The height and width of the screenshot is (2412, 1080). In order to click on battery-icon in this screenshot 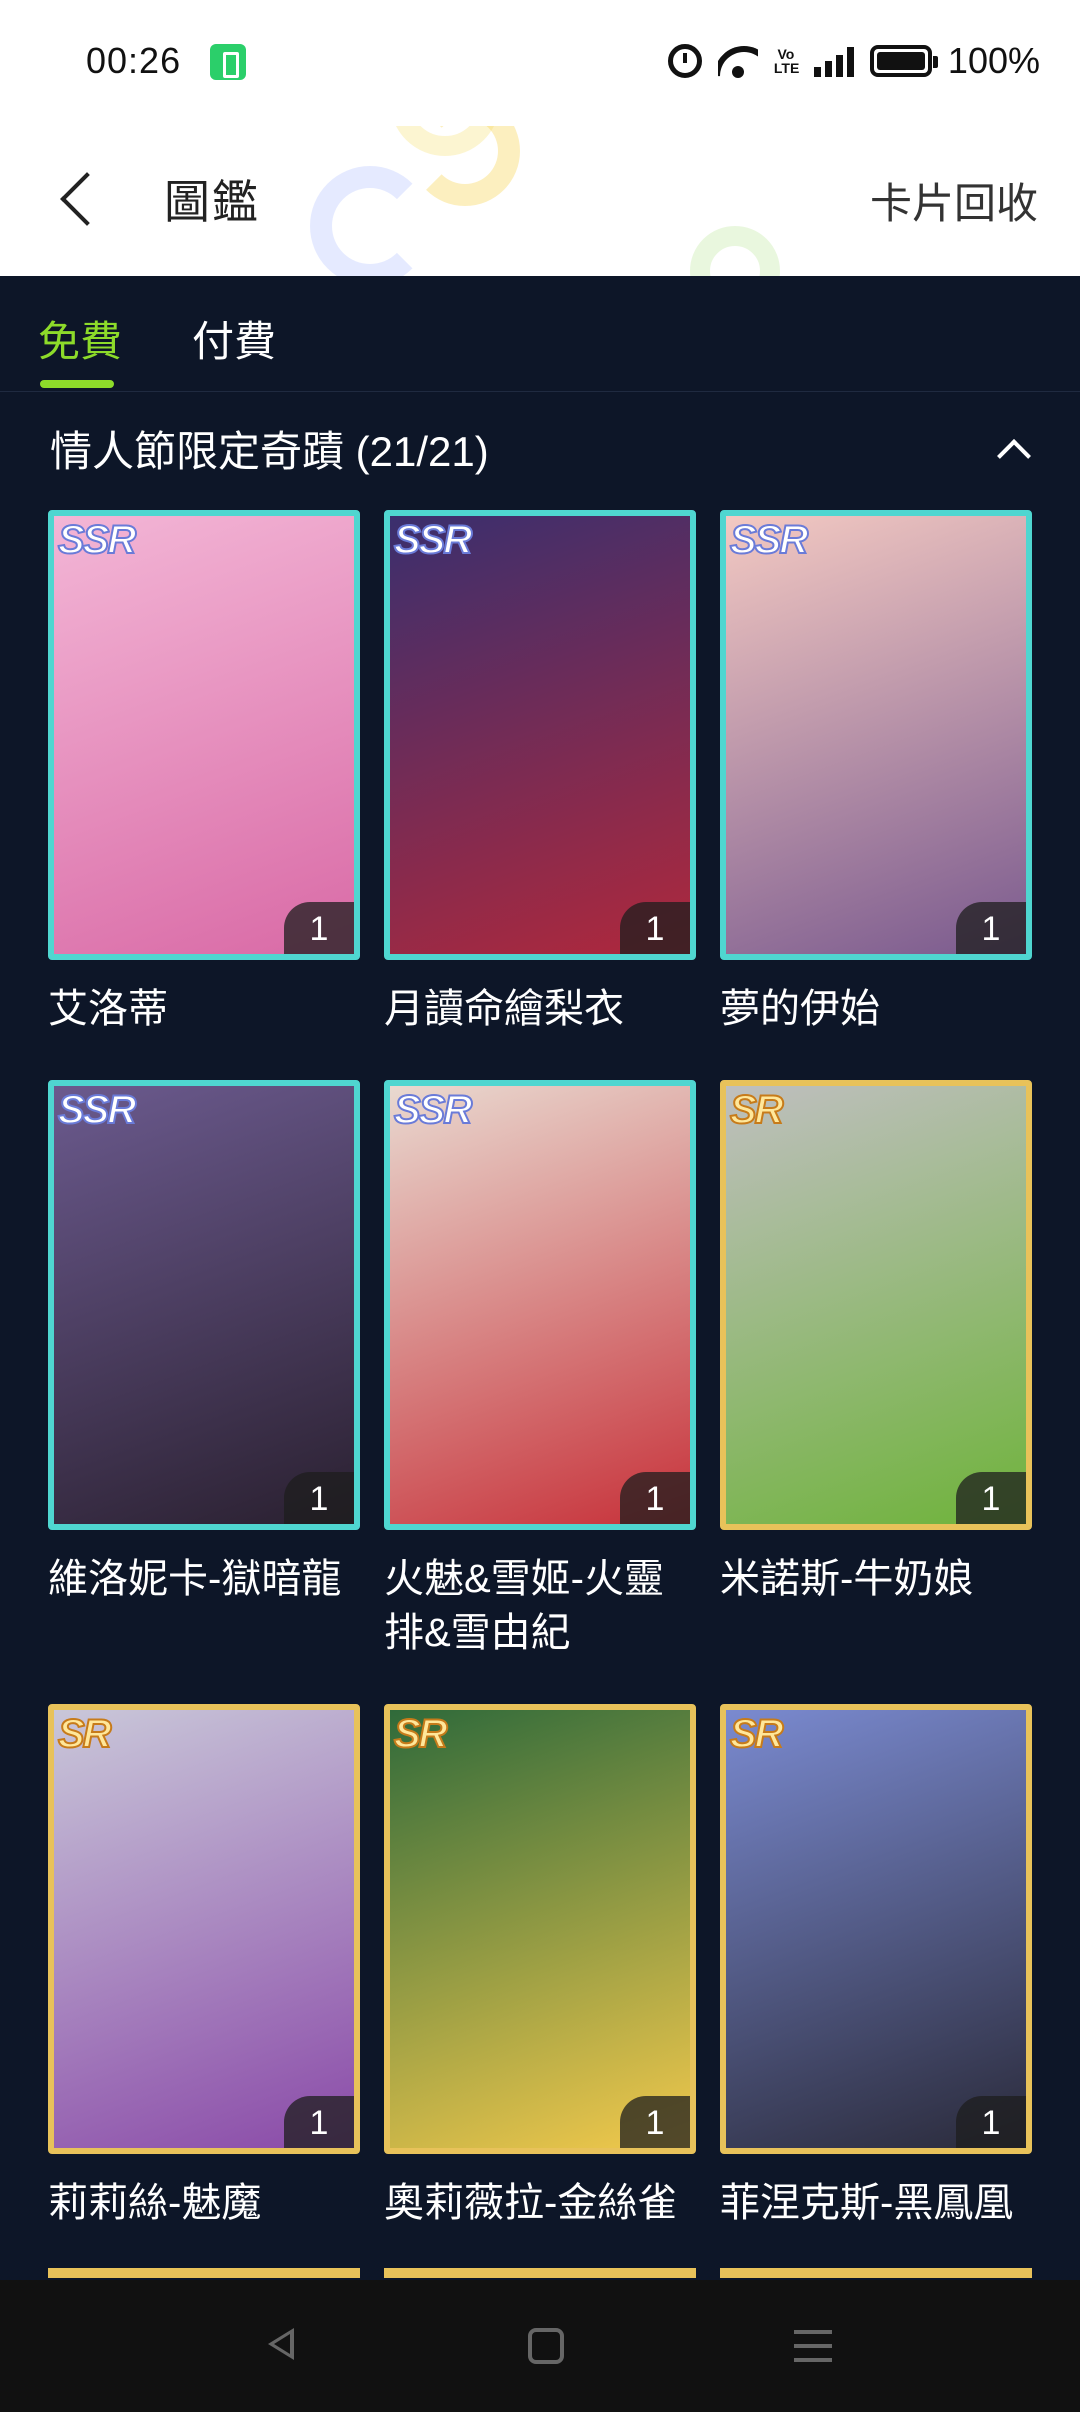, I will do `click(903, 61)`.